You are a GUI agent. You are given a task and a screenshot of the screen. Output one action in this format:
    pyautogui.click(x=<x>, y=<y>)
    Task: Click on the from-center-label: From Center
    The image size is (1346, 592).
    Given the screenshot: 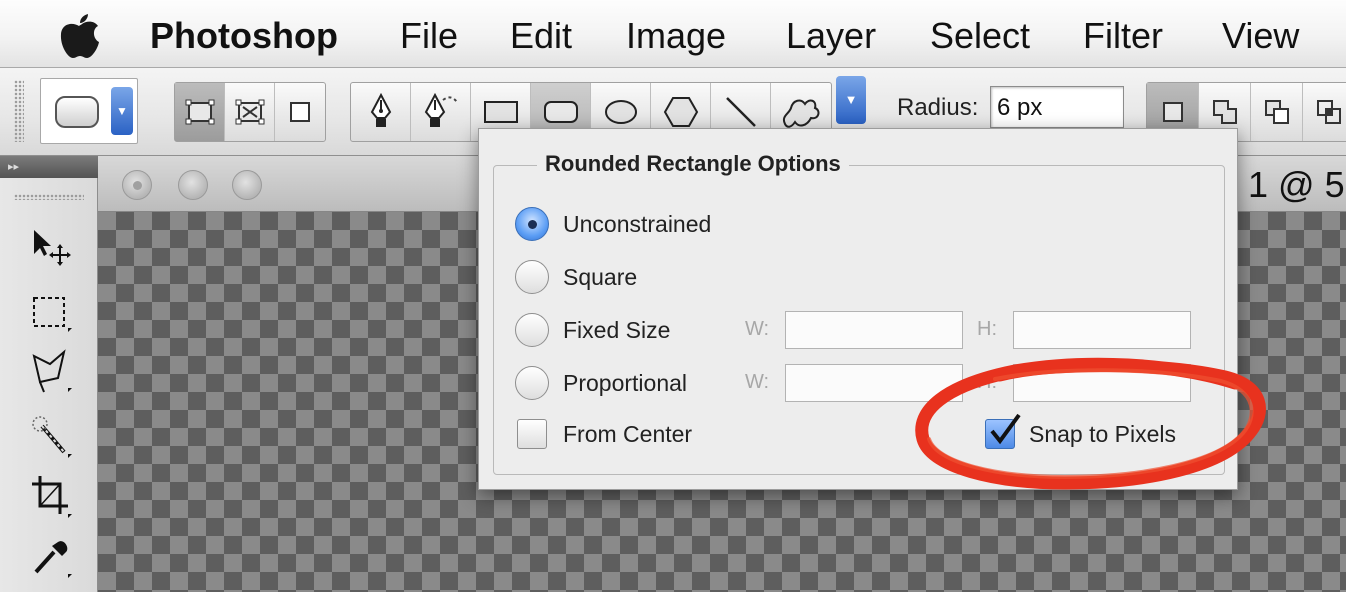 What is the action you would take?
    pyautogui.click(x=627, y=434)
    